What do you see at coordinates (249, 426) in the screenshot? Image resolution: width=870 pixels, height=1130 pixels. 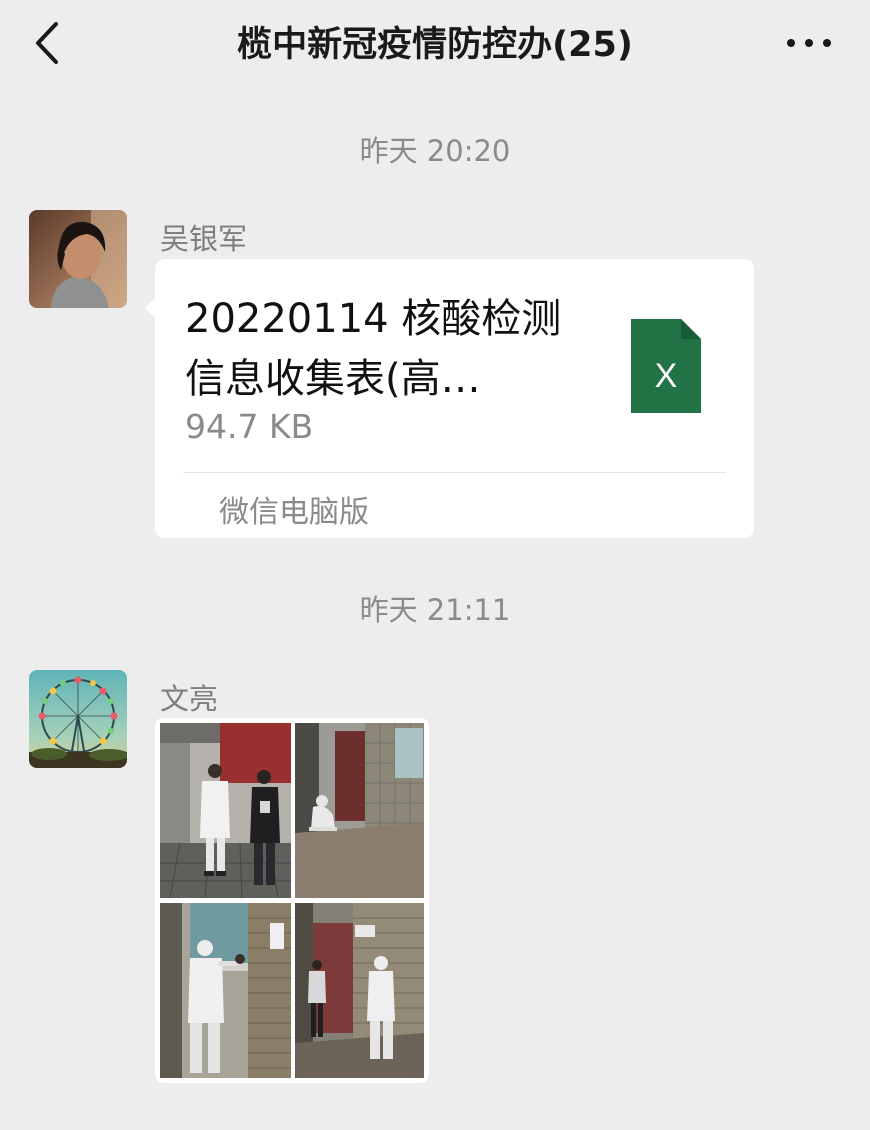 I see `file-size: 94.7 KB` at bounding box center [249, 426].